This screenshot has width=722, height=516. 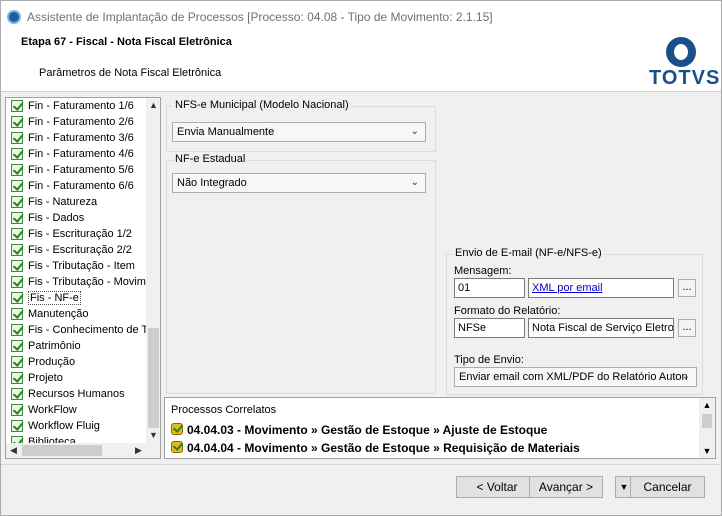 I want to click on mensagem-code-field: 01, so click(x=489, y=288).